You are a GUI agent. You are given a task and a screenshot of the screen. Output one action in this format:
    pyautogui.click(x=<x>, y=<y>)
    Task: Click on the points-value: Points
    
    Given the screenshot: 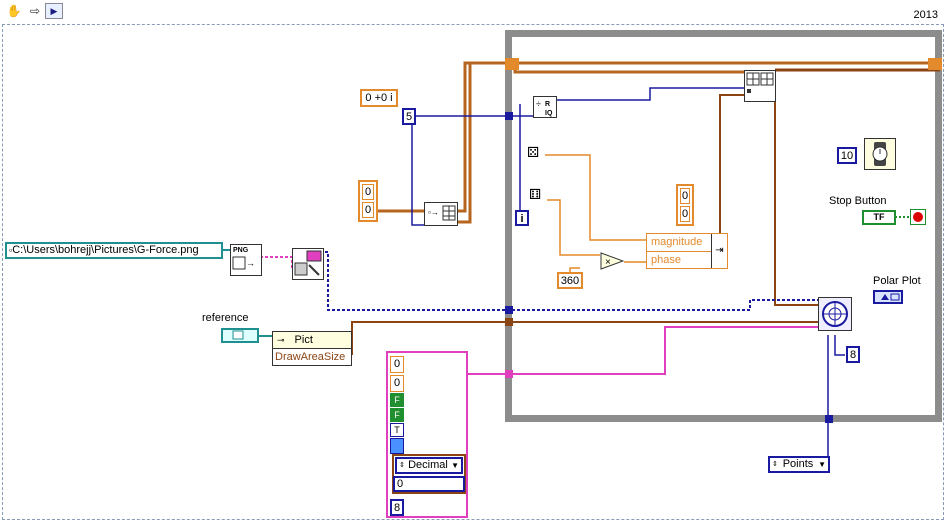 What is the action you would take?
    pyautogui.click(x=798, y=464)
    